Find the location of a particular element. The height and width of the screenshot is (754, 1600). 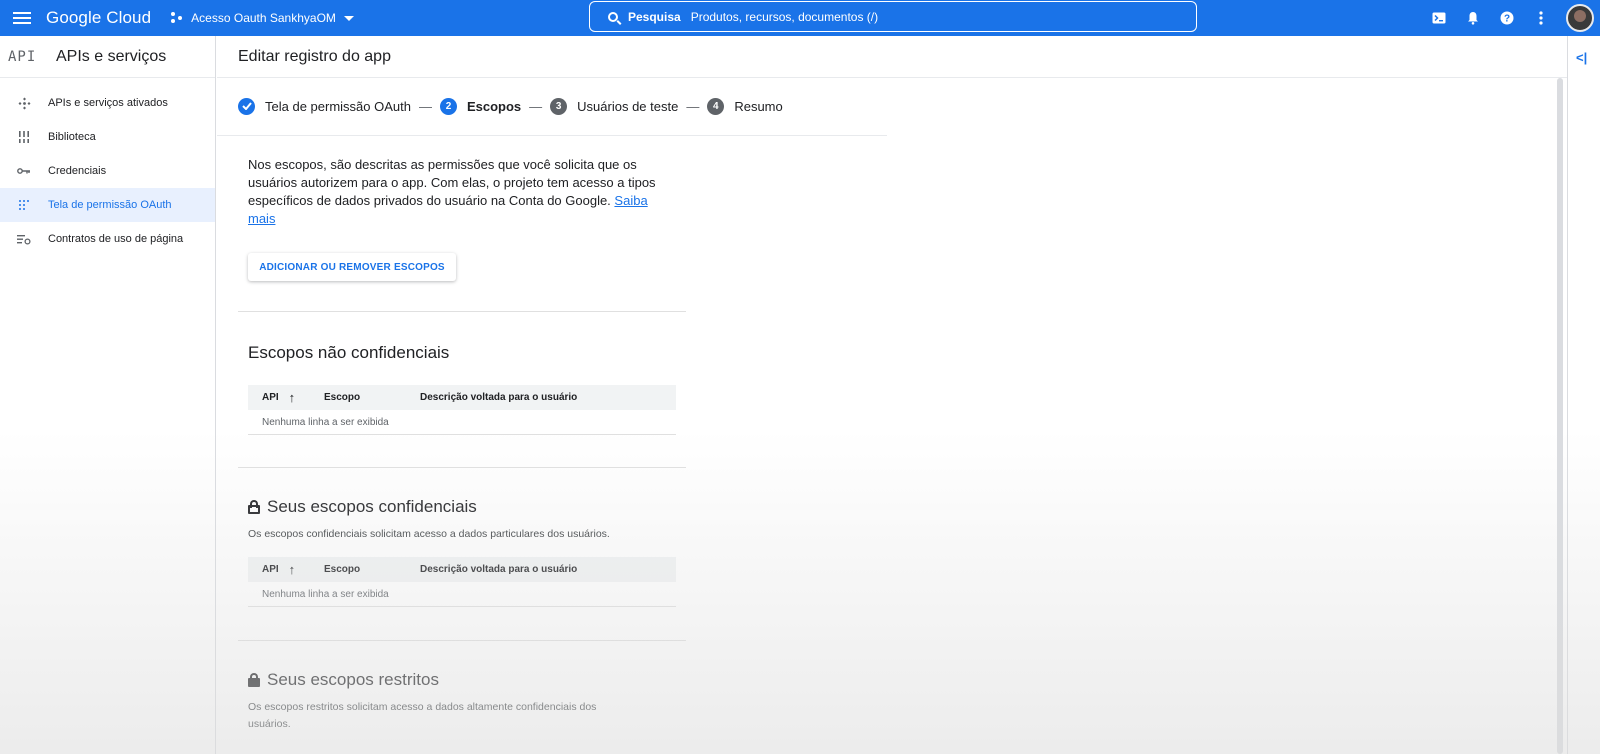

stepper-divider is located at coordinates (552, 135).